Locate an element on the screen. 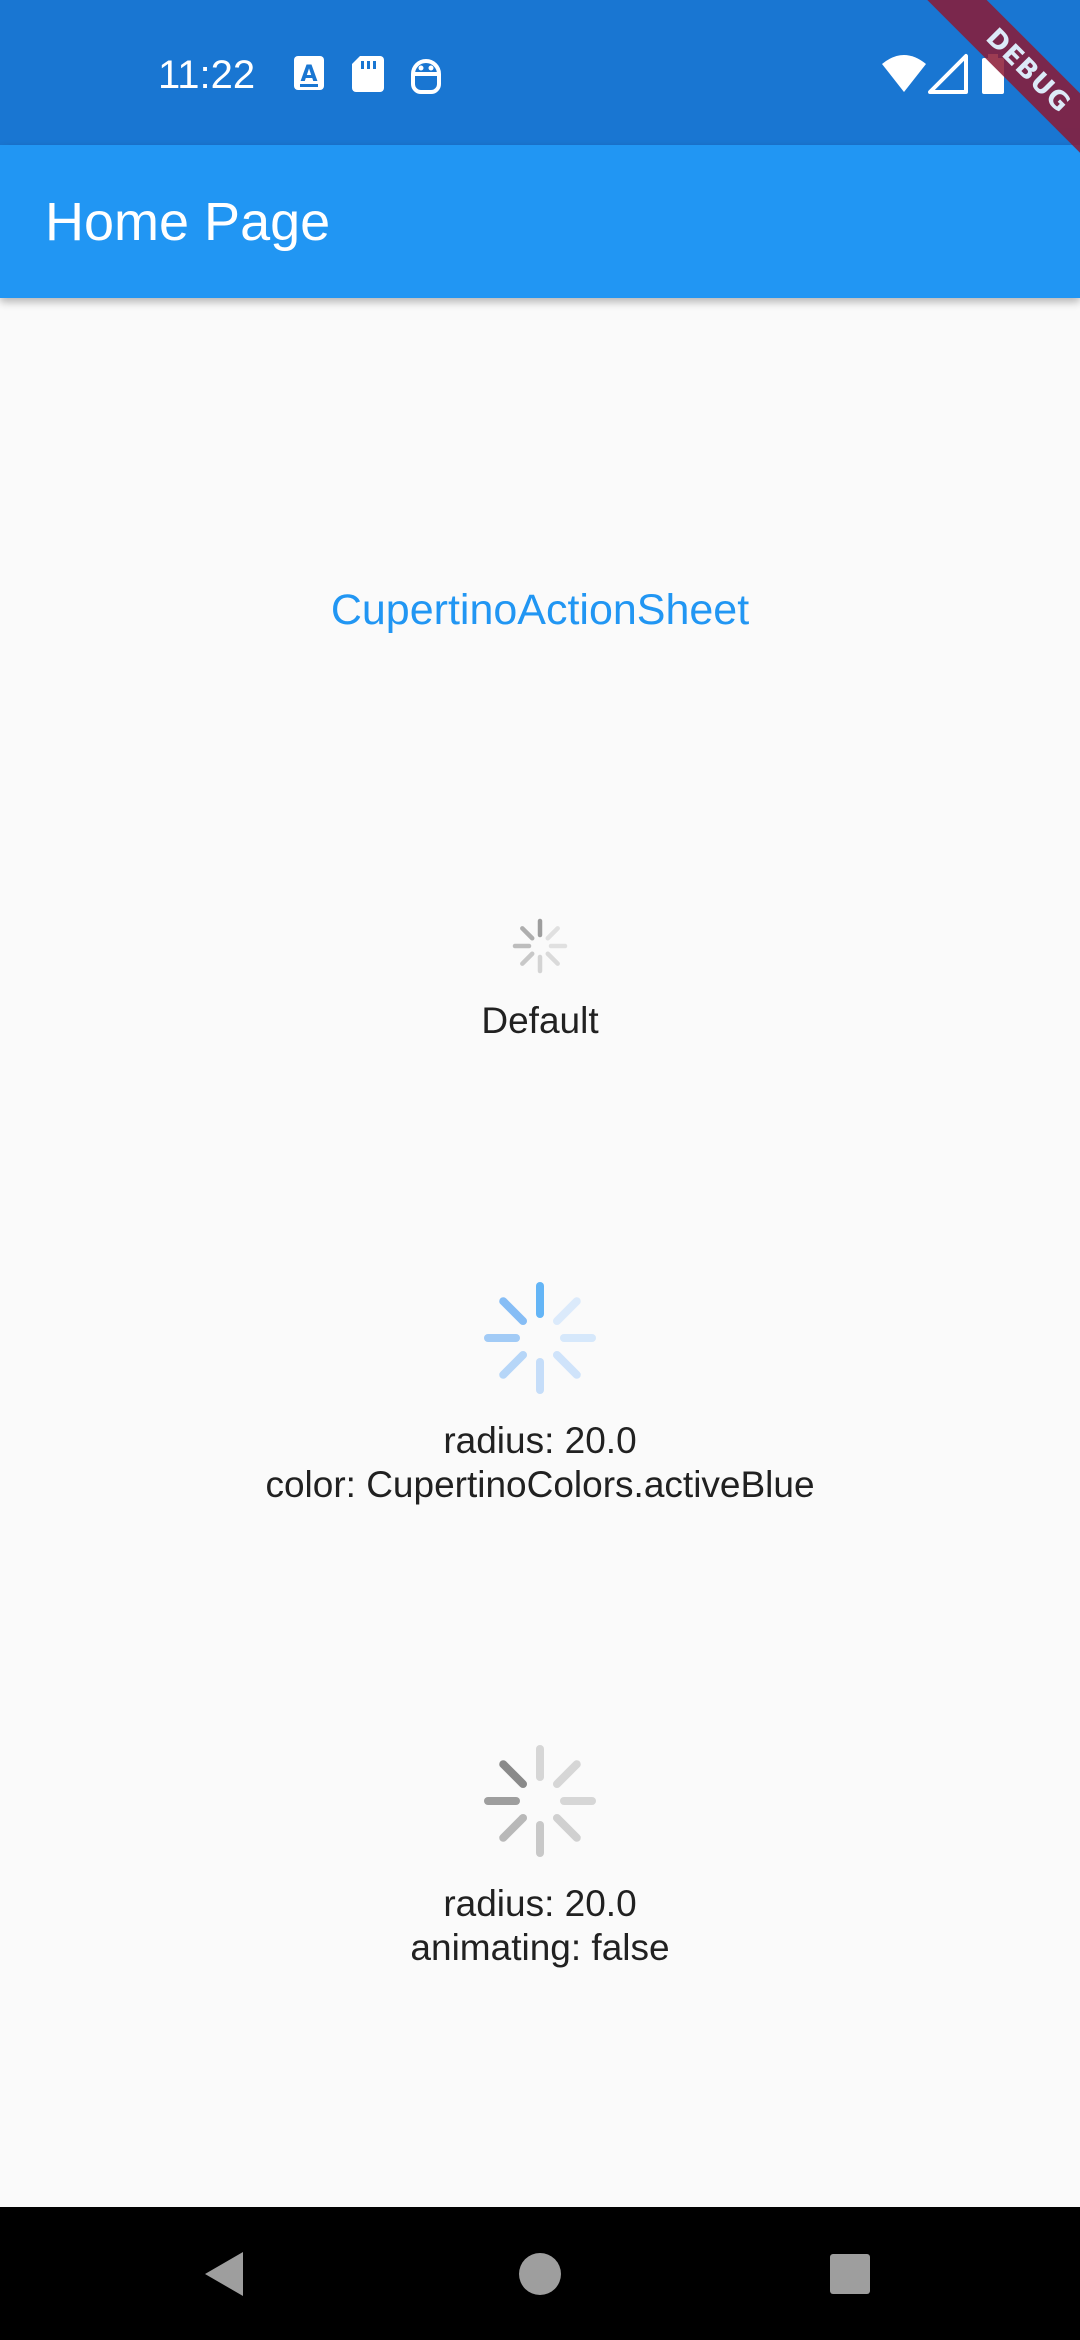  caption-line: animating: false is located at coordinates (540, 1947).